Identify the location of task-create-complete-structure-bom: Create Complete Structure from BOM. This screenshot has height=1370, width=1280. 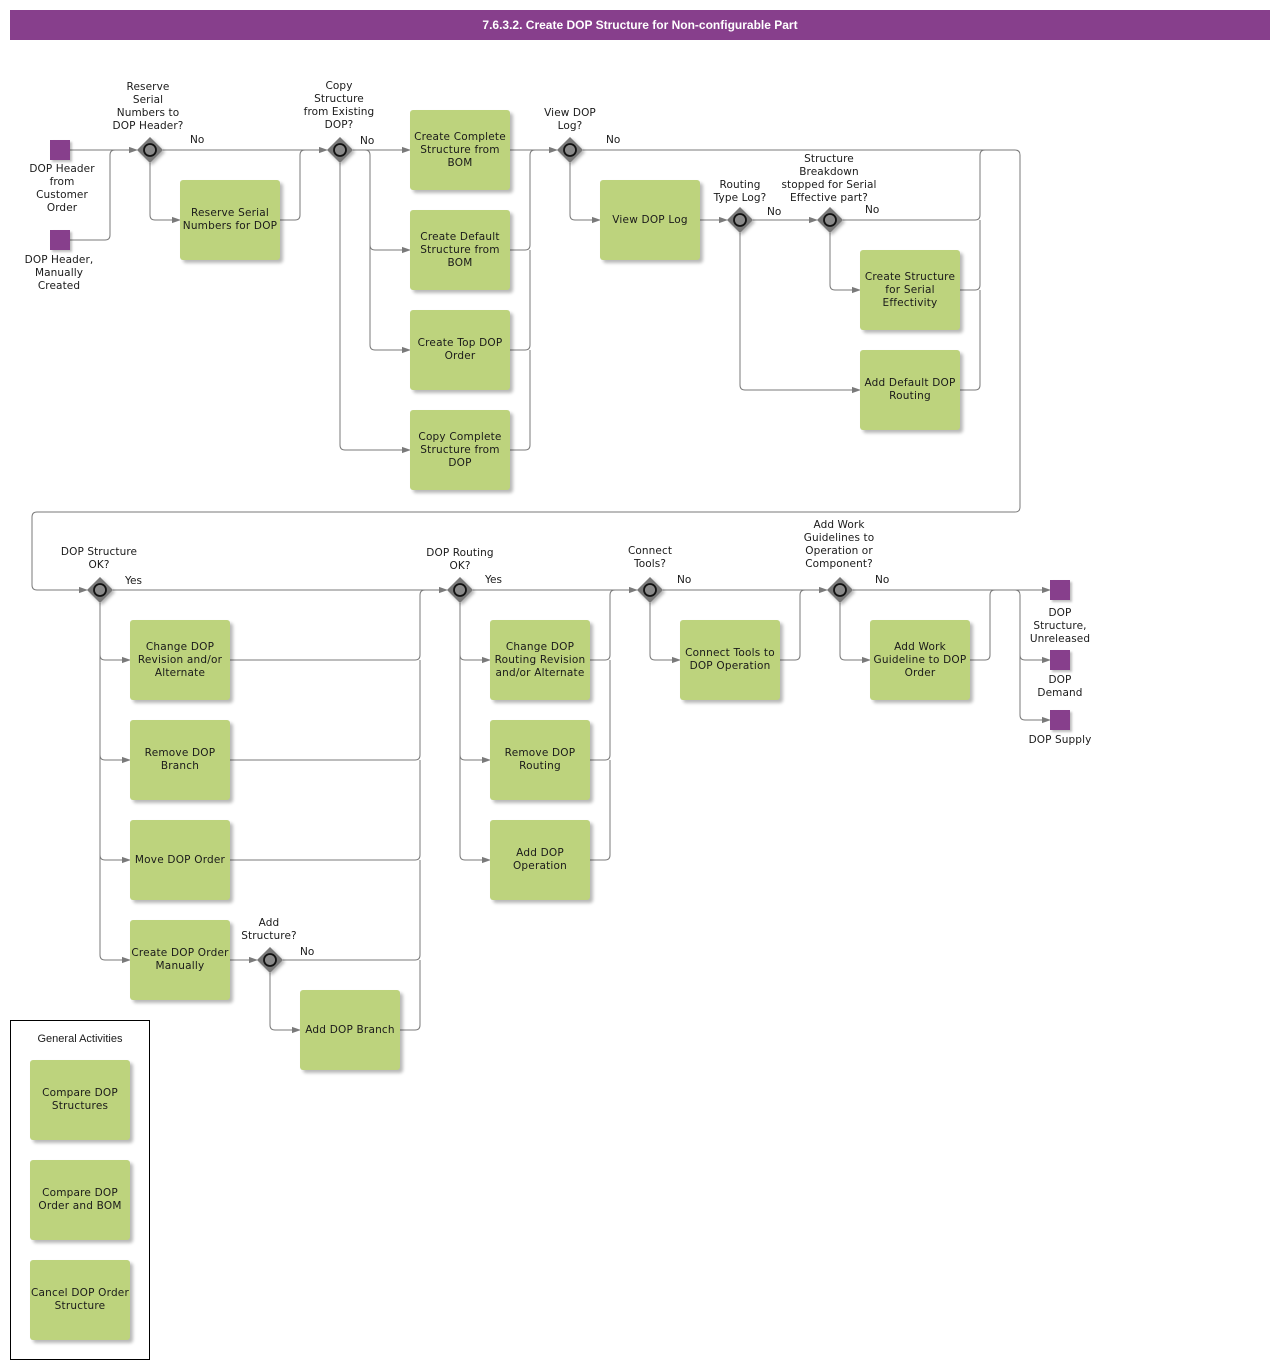
(460, 150).